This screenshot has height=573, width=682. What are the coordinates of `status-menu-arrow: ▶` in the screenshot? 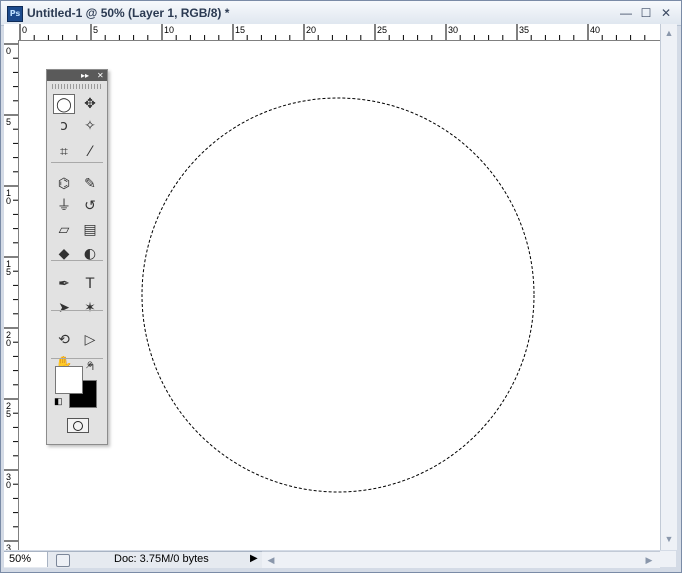 It's located at (254, 558).